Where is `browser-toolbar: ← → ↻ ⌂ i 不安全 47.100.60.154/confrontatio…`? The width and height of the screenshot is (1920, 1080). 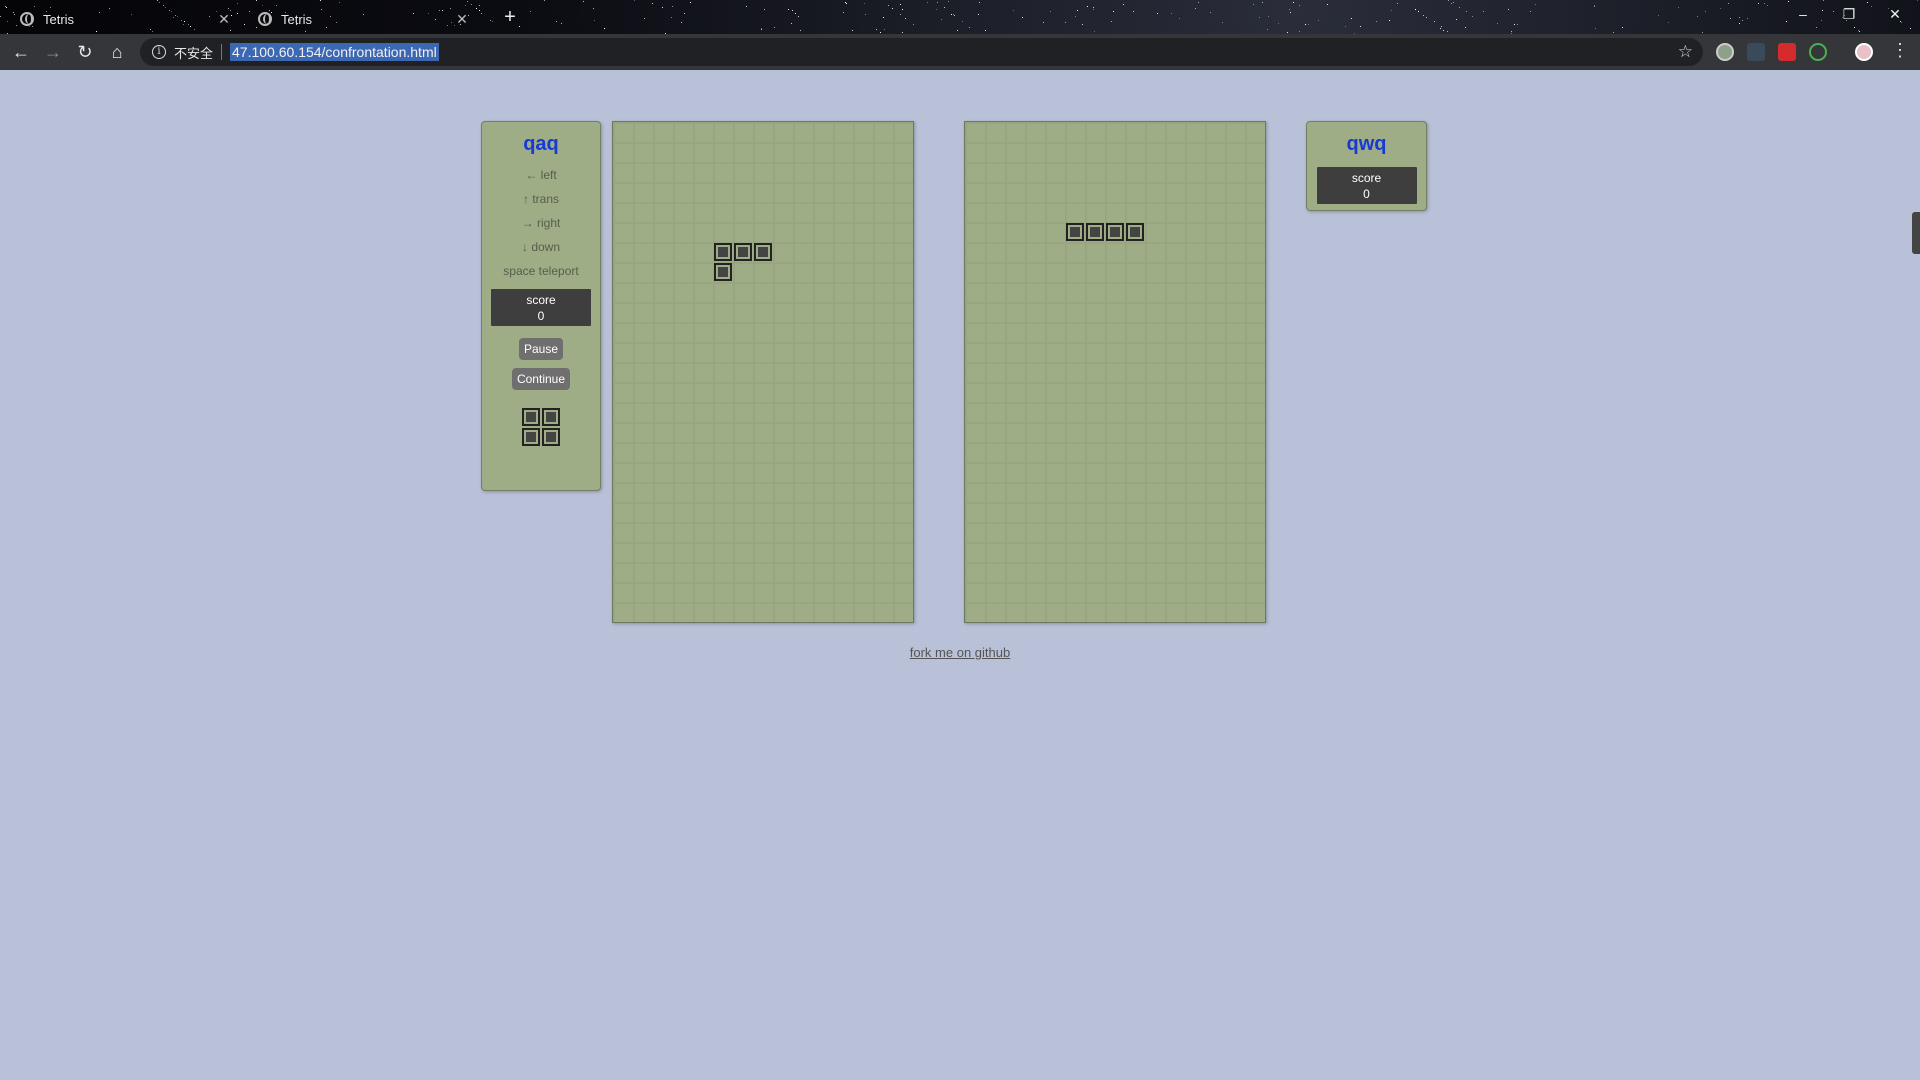
browser-toolbar: ← → ↻ ⌂ i 不安全 47.100.60.154/confrontatio… is located at coordinates (960, 52).